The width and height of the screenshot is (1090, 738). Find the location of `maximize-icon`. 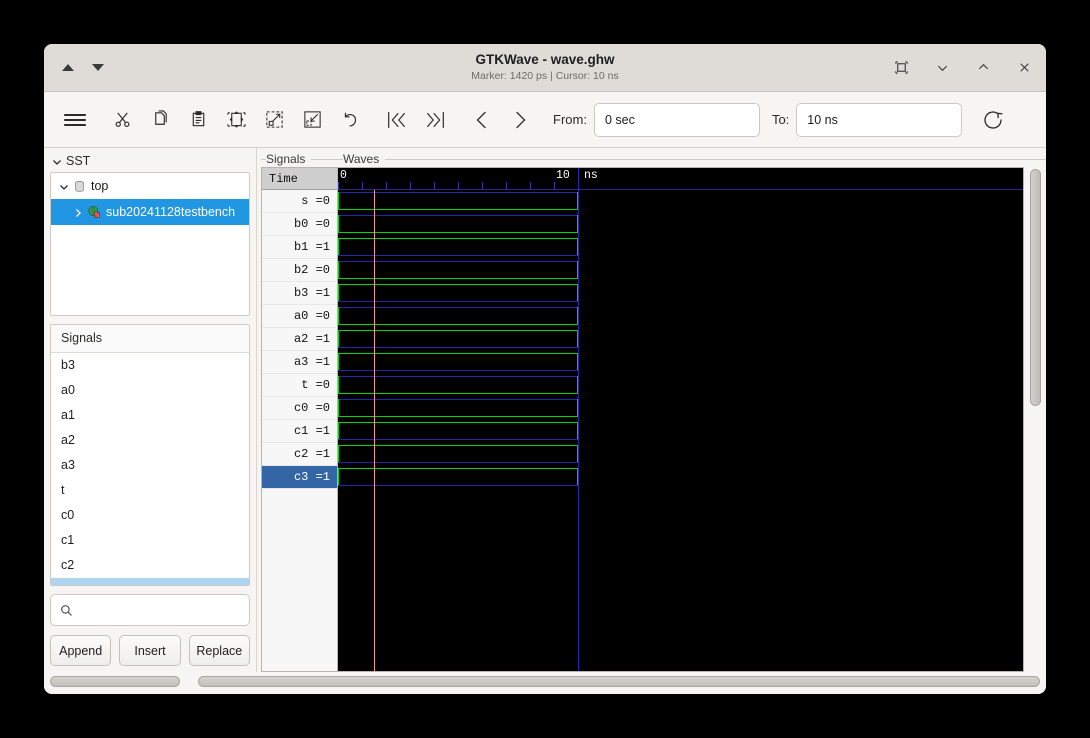

maximize-icon is located at coordinates (983, 67).